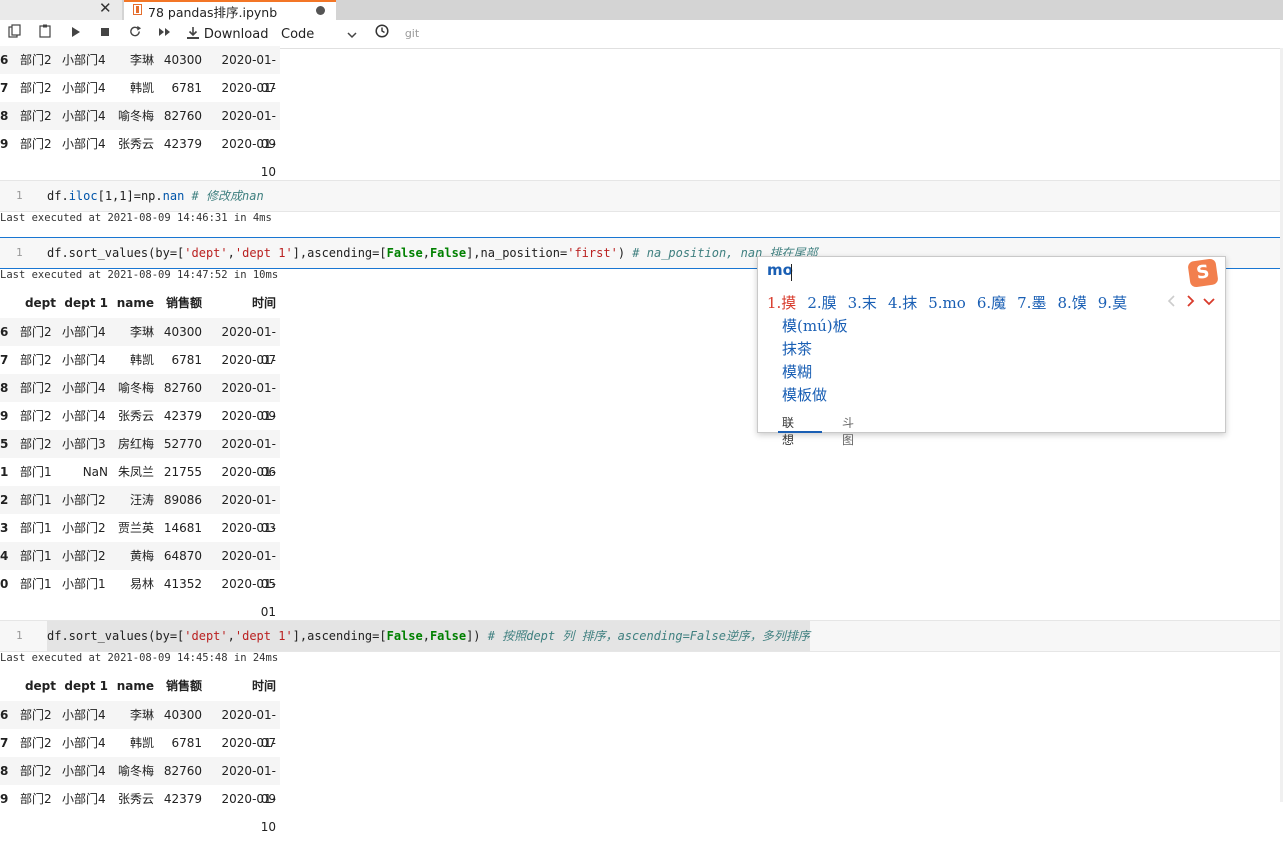  What do you see at coordinates (862, 303) in the screenshot?
I see `ime-candidate: 3.末` at bounding box center [862, 303].